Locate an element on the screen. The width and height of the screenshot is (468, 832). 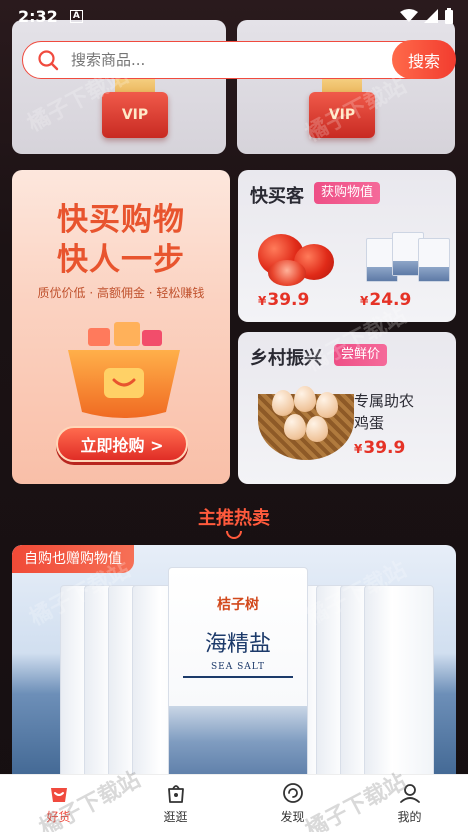
tomato-image is located at coordinates (287, 273).